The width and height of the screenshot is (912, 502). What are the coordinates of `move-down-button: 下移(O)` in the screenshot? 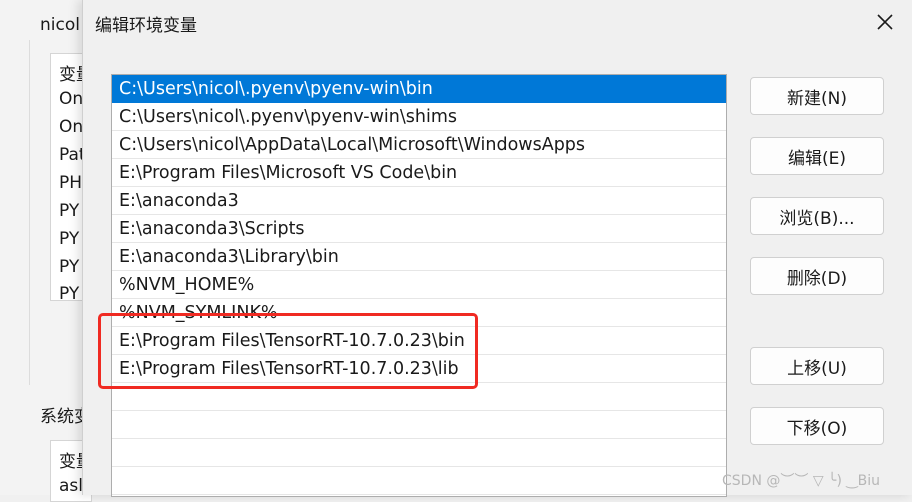 It's located at (817, 426).